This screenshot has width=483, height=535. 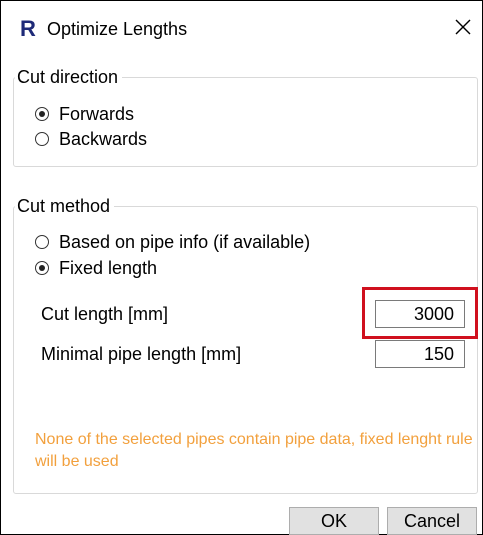 I want to click on radio-forwards-label: Forwards, so click(x=97, y=113).